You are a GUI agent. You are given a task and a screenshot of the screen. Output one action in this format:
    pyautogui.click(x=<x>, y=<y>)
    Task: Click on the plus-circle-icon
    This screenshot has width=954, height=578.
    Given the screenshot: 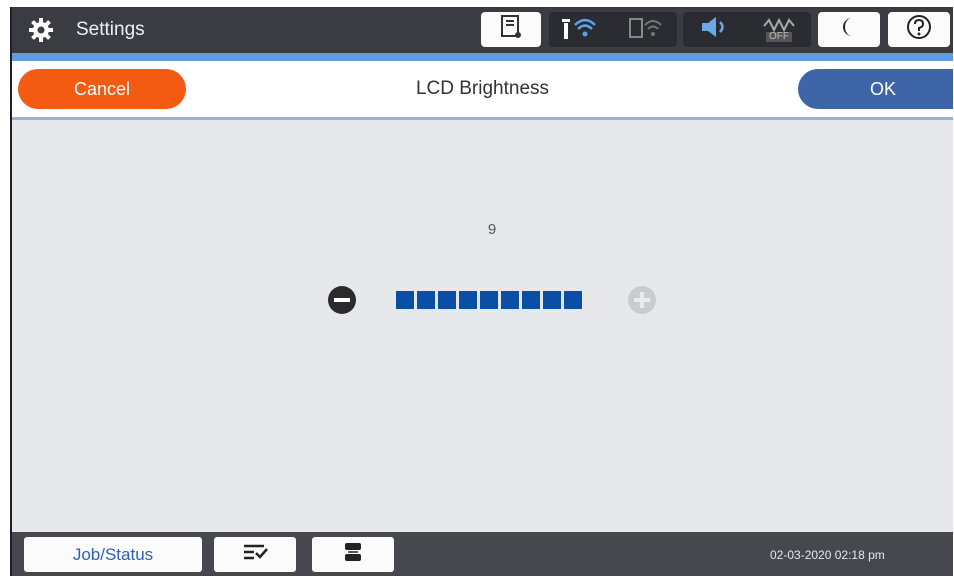 What is the action you would take?
    pyautogui.click(x=642, y=300)
    